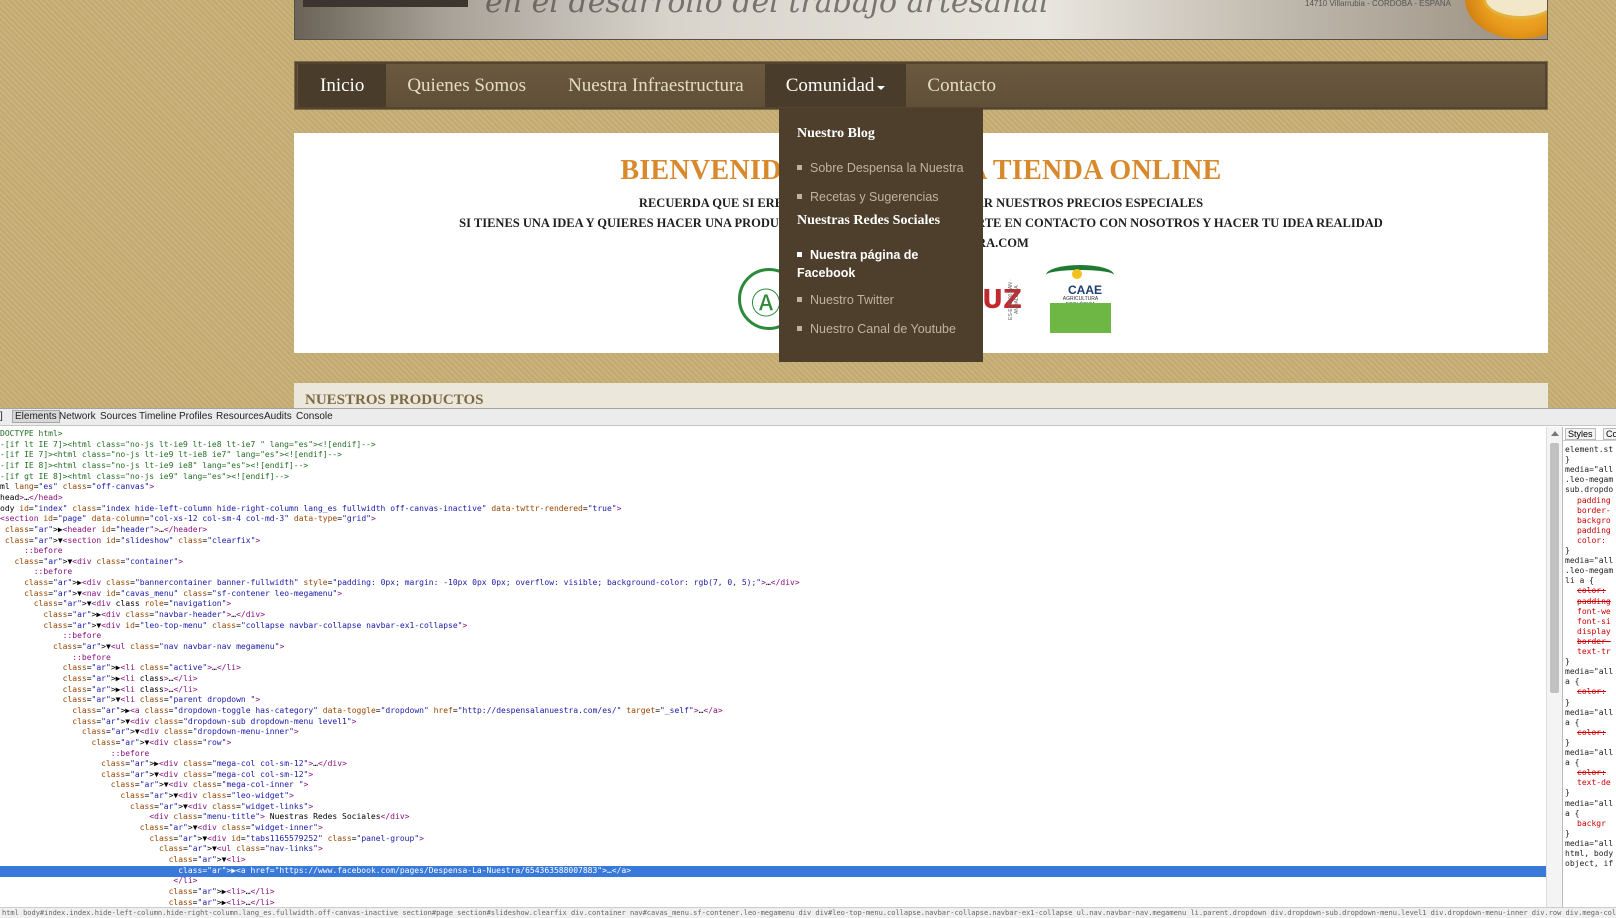 The image size is (1616, 918). I want to click on nav-item-contacto: Contacto, so click(961, 85).